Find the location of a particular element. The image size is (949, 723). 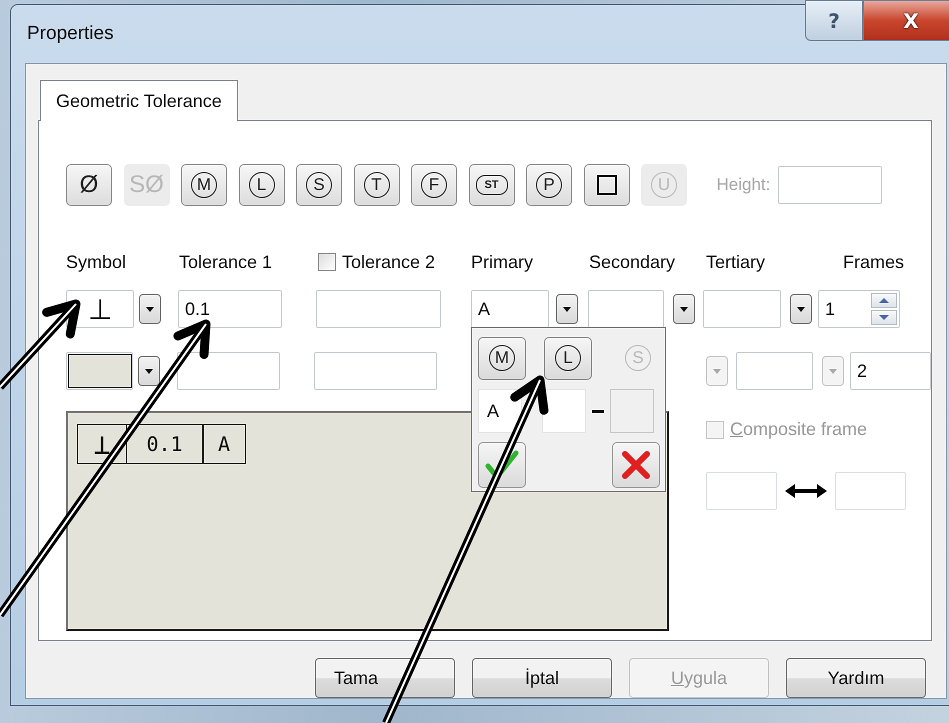

frame-cell: A is located at coordinates (224, 444).